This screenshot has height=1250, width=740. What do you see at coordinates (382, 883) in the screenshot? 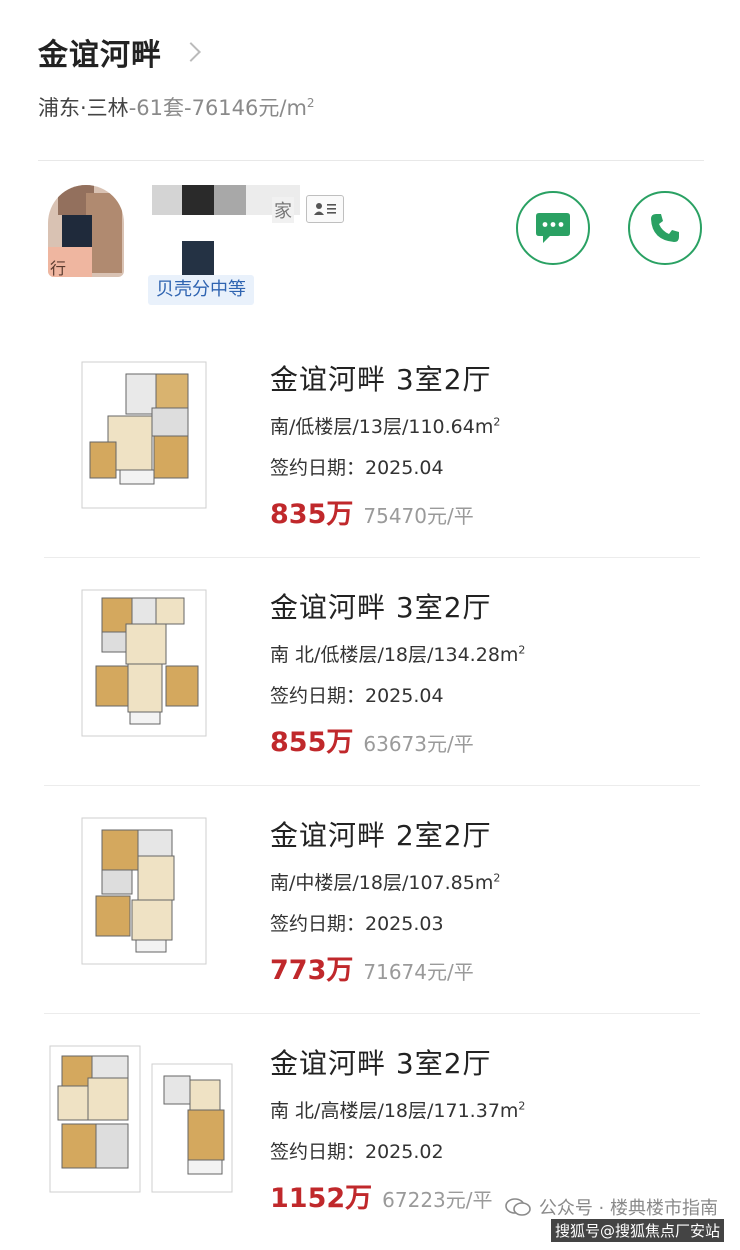
I see `listing-spec-text: 南/中楼层/18层/107.85m` at bounding box center [382, 883].